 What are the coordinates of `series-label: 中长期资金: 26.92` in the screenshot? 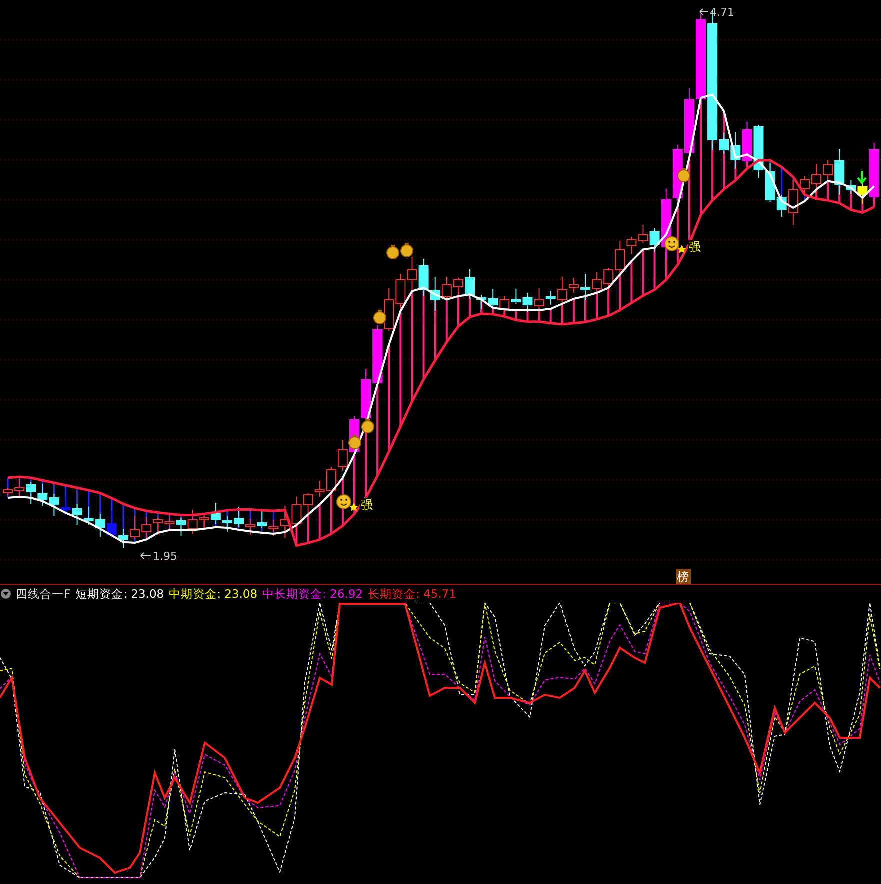 It's located at (312, 594).